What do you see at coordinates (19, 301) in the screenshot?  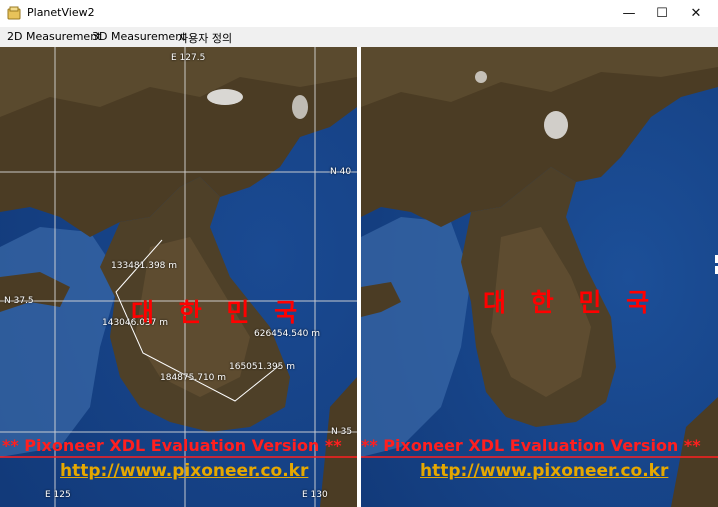 I see `grid-label-lat-37-5: N 37.5` at bounding box center [19, 301].